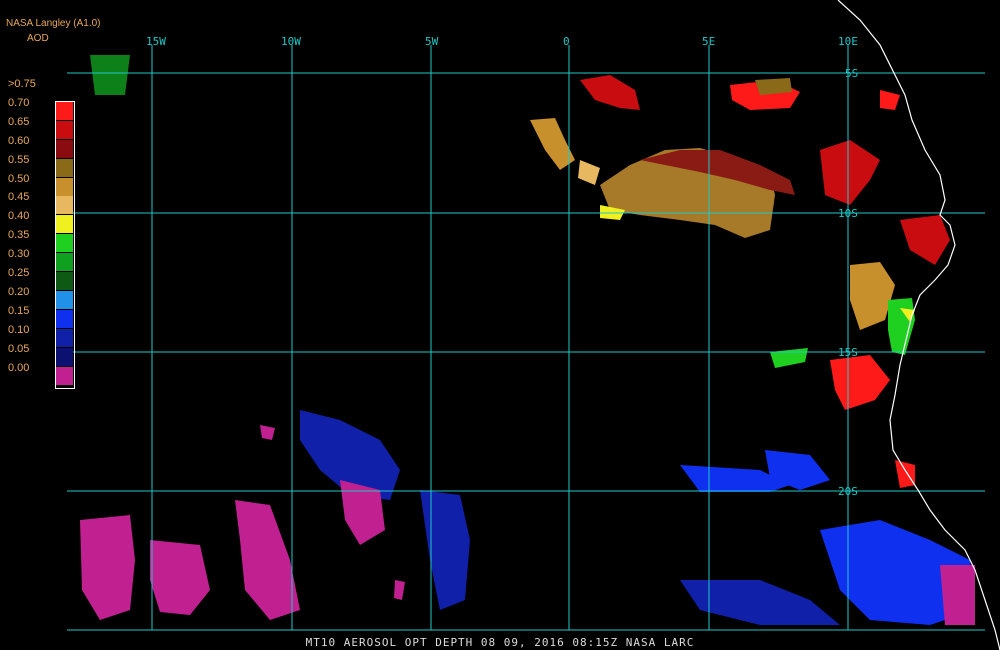 The height and width of the screenshot is (650, 1000). Describe the element at coordinates (19, 329) in the screenshot. I see `legend-label: 0.10` at that location.